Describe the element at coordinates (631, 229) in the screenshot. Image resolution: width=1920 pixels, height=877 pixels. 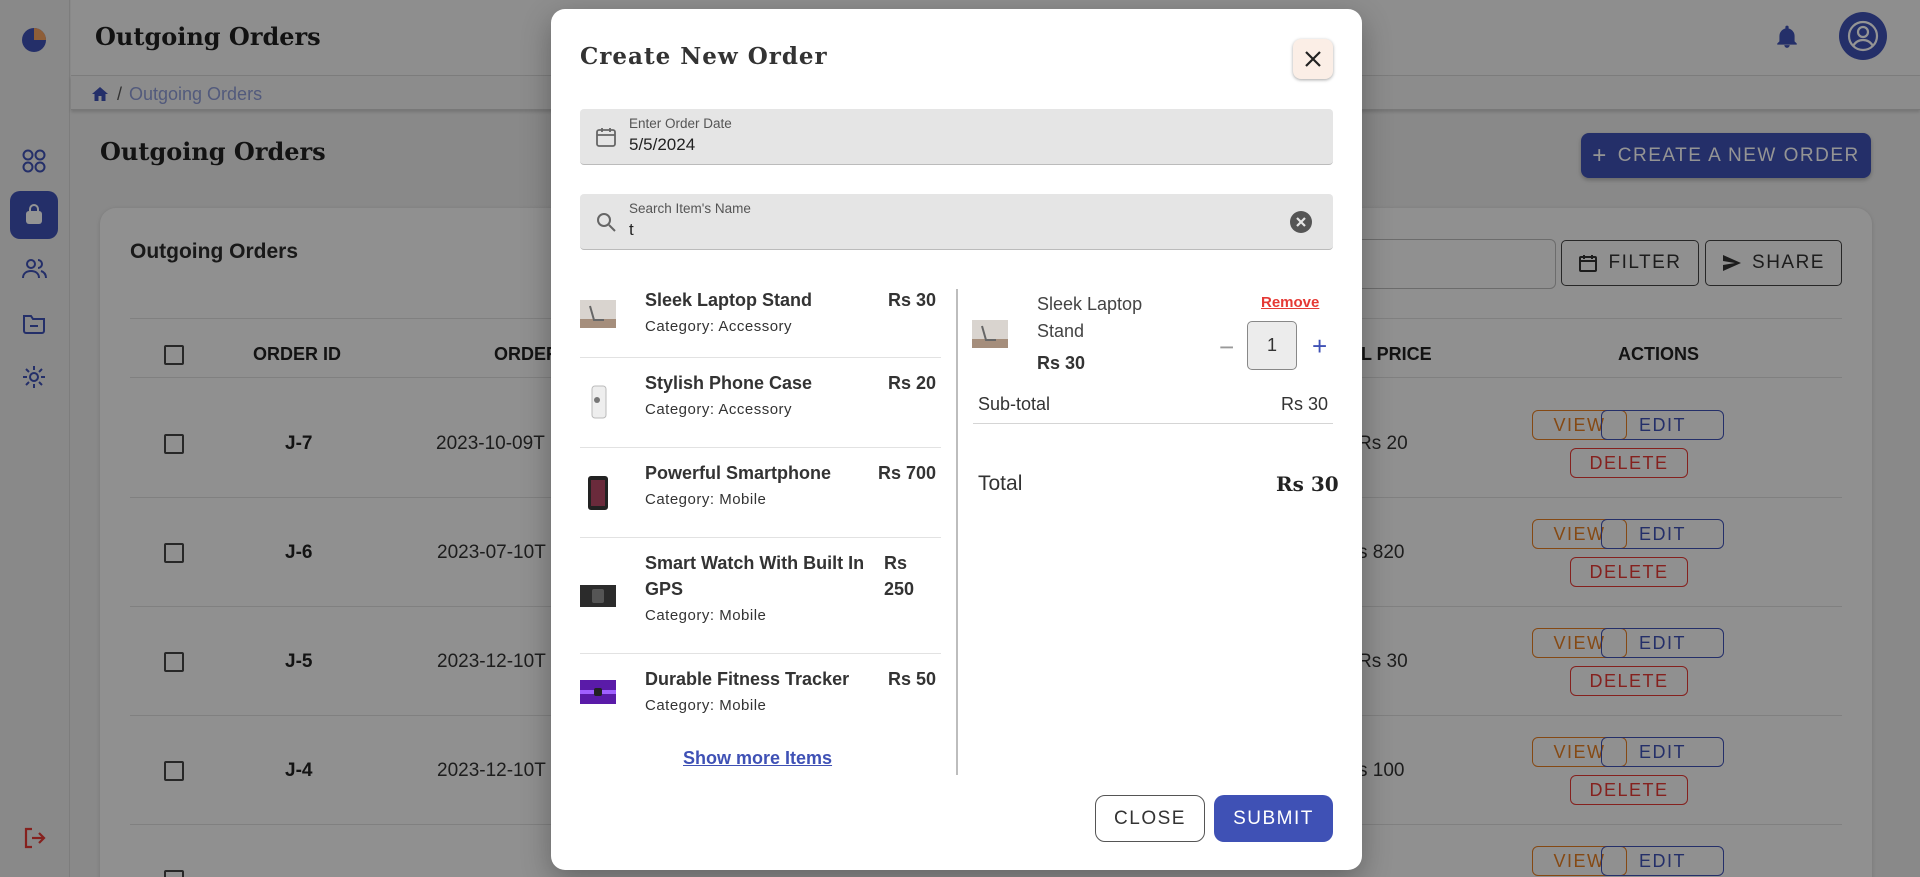
I see `item-search-value: t` at that location.